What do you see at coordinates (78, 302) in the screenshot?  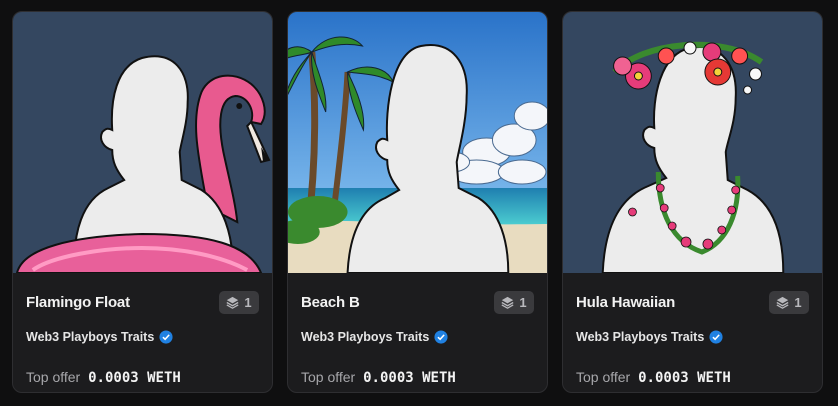 I see `nft-title: Flamingo Float` at bounding box center [78, 302].